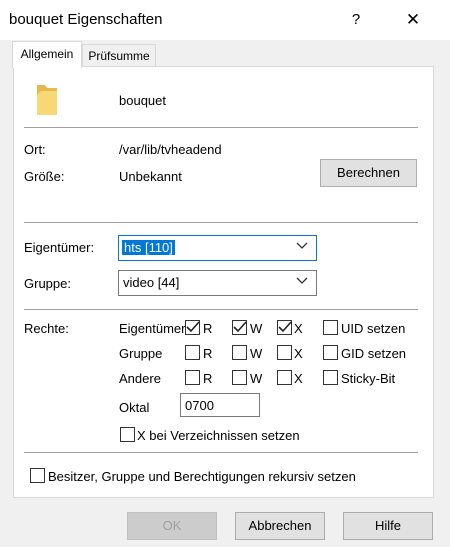 This screenshot has height=547, width=450. What do you see at coordinates (192, 377) in the screenshot?
I see `read-checkbox-andere` at bounding box center [192, 377].